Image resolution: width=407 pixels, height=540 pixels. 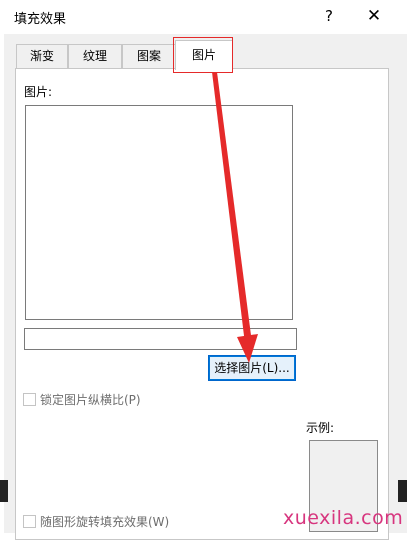 I want to click on rotate-with-shape-option: 随图形旋转填充效果(W), so click(x=96, y=521).